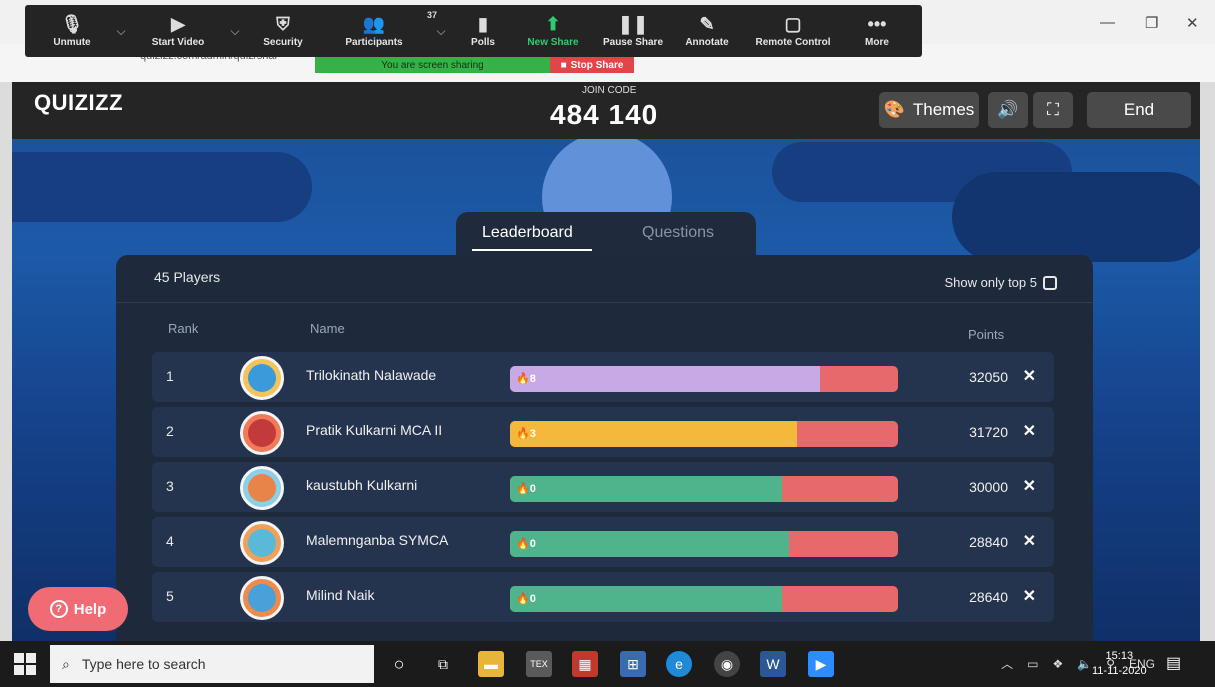 The height and width of the screenshot is (687, 1215). I want to click on player-name: kaustubh Kulkarni, so click(362, 485).